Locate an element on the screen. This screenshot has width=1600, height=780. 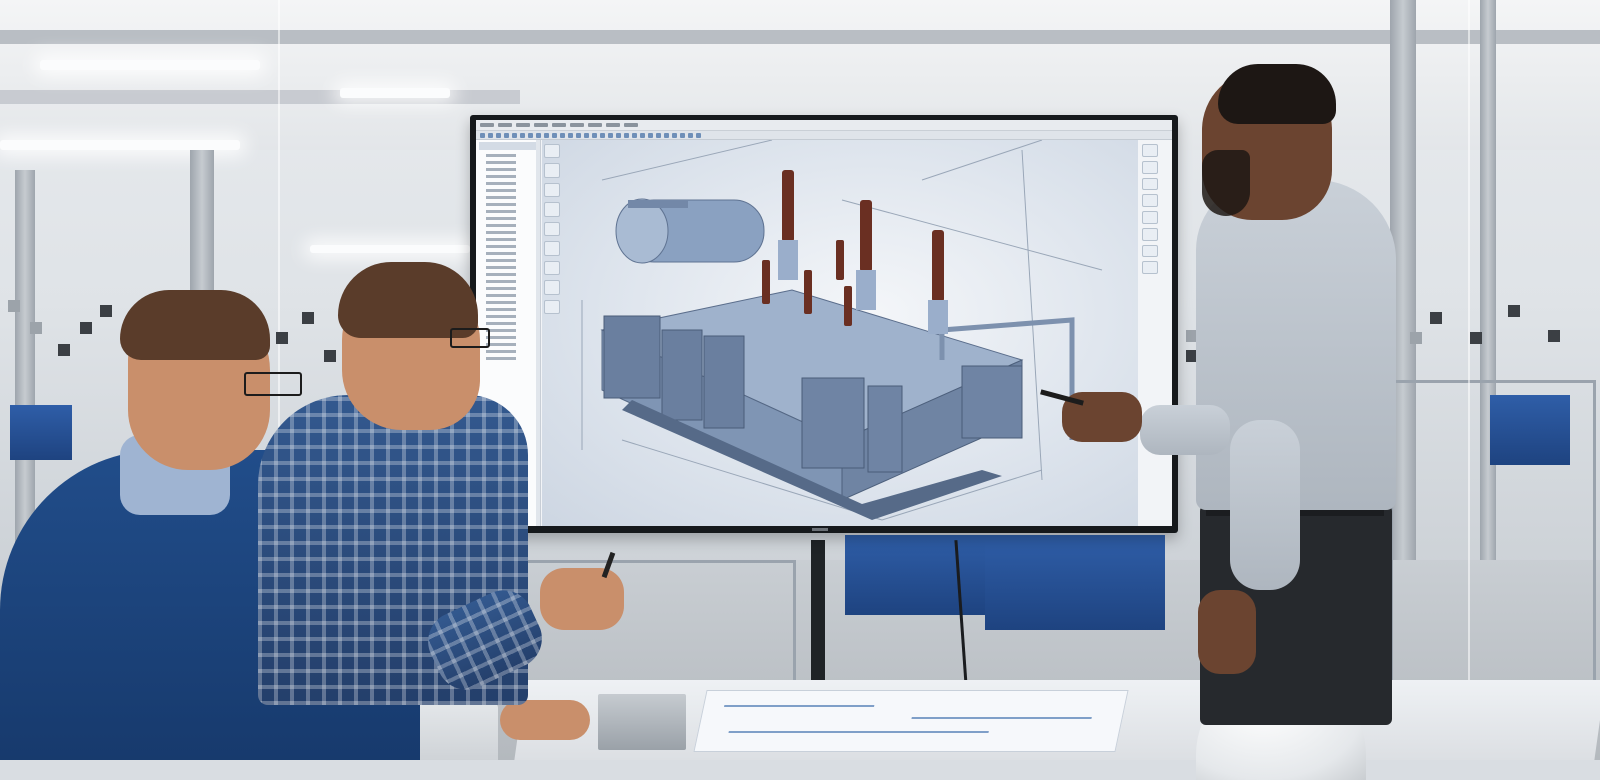
right-view-palette is located at coordinates (1151, 209).